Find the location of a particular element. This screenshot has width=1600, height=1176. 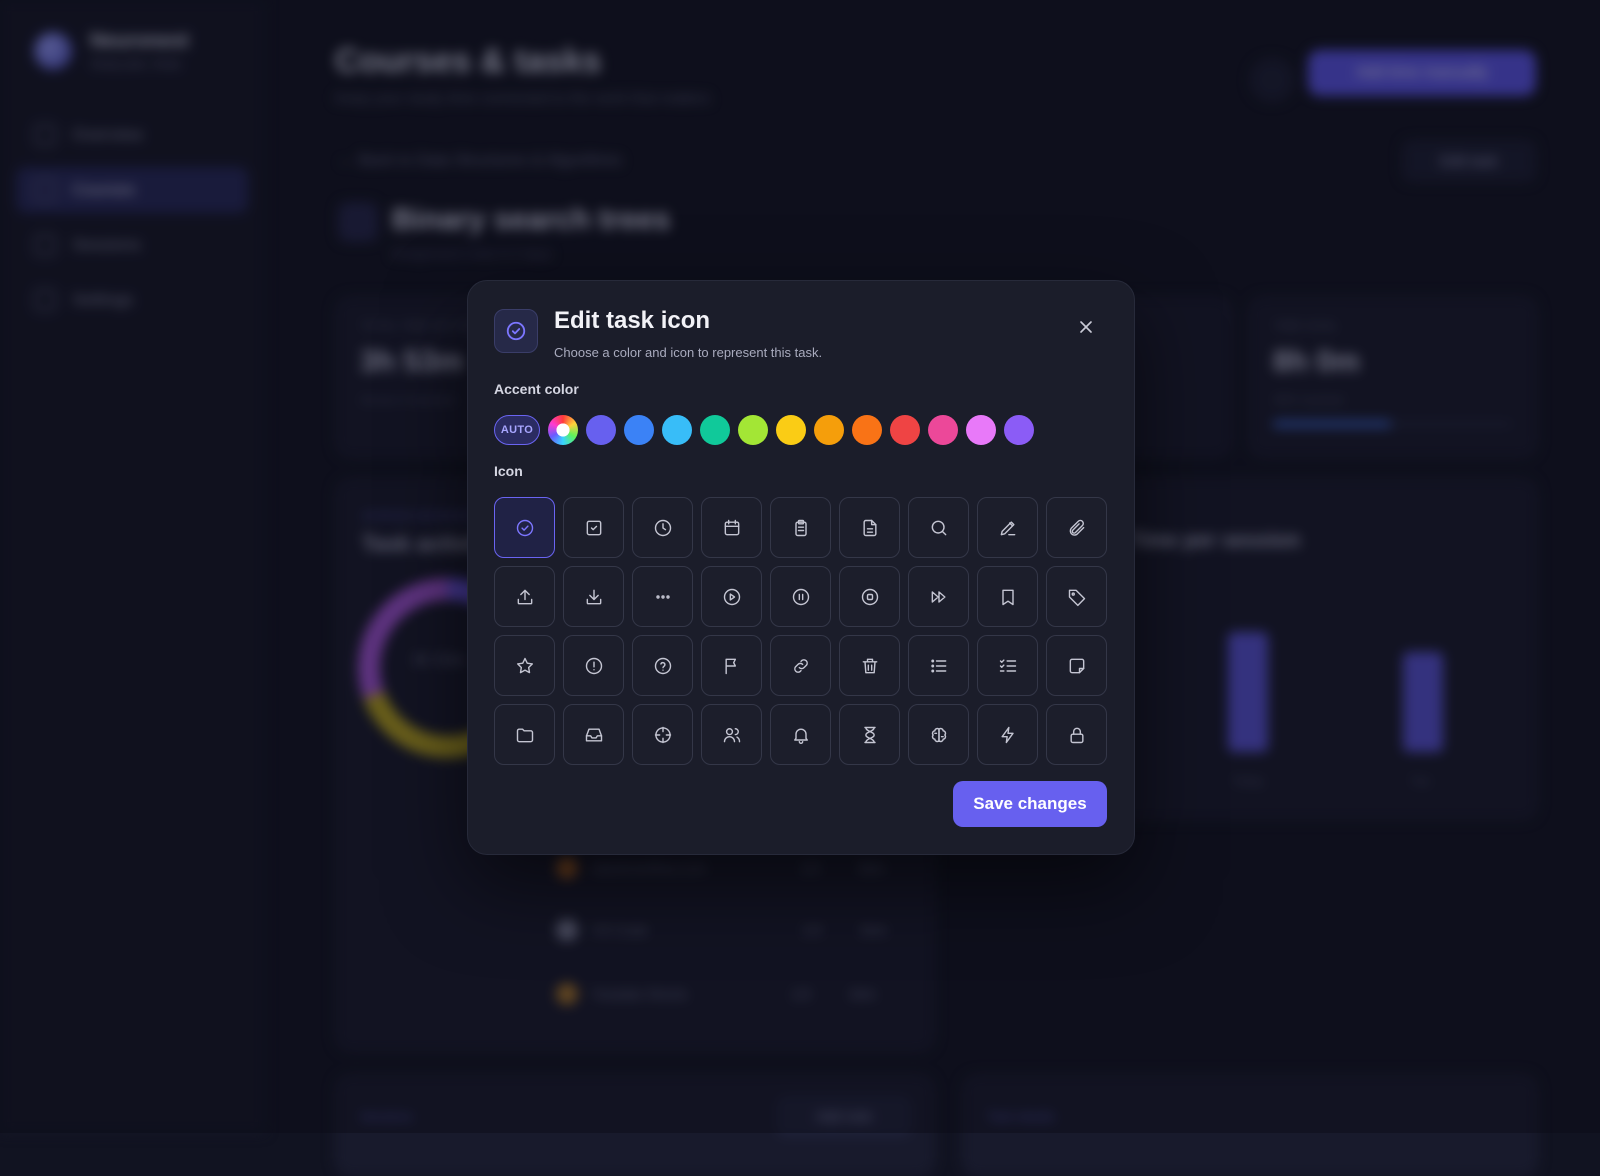

icon-option-stop-circle is located at coordinates (869, 596).